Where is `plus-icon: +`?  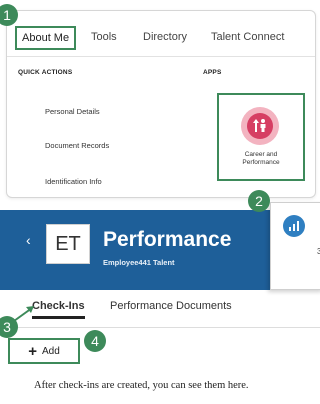 plus-icon: + is located at coordinates (32, 351).